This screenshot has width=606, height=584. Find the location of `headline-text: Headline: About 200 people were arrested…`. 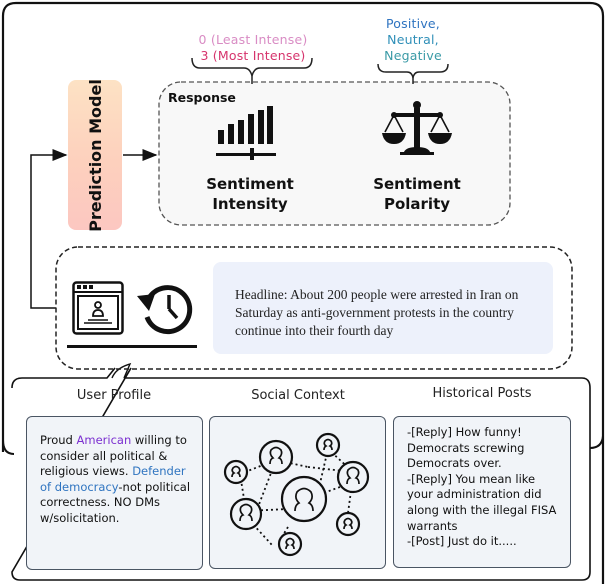

headline-text: Headline: About 200 people were arrested… is located at coordinates (377, 312).